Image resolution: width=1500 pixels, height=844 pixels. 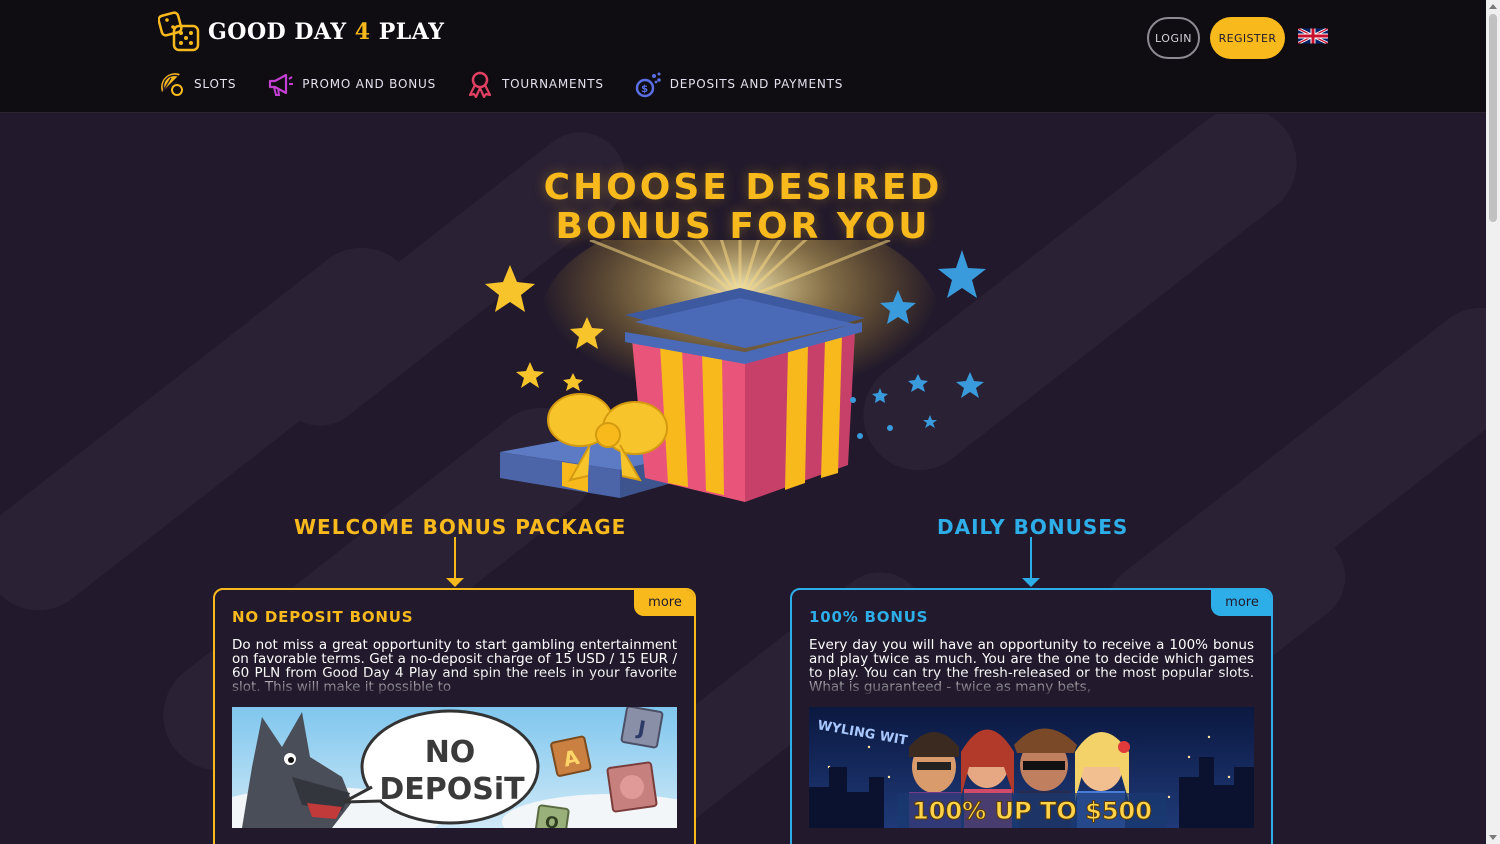 What do you see at coordinates (869, 617) in the screenshot?
I see `card-title: 100% BONUS` at bounding box center [869, 617].